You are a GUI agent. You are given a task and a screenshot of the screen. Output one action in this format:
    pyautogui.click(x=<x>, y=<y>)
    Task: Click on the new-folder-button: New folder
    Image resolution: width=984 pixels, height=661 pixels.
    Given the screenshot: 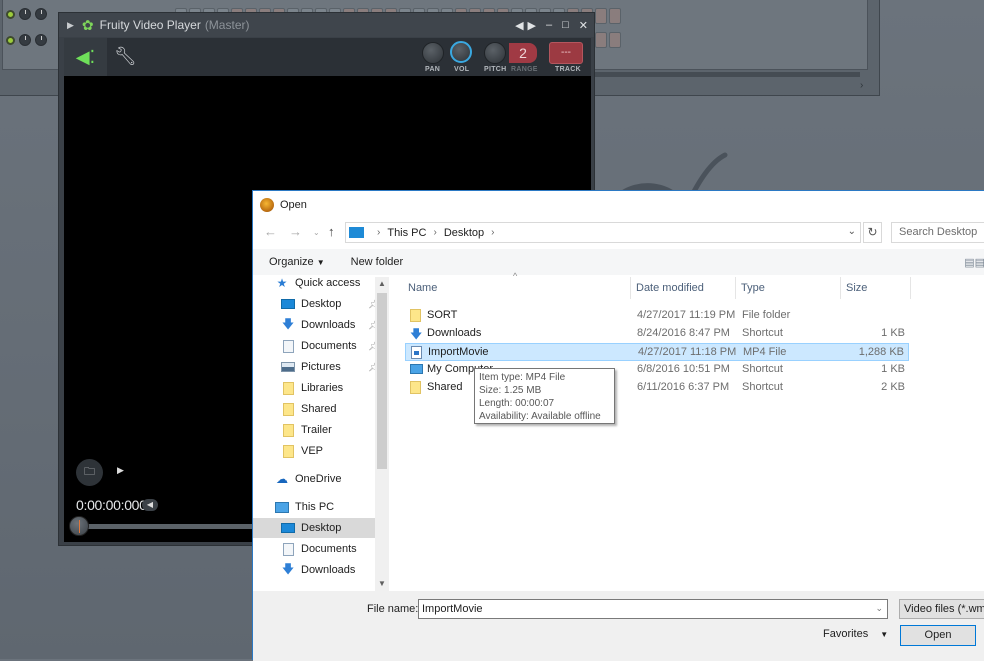 What is the action you would take?
    pyautogui.click(x=377, y=262)
    